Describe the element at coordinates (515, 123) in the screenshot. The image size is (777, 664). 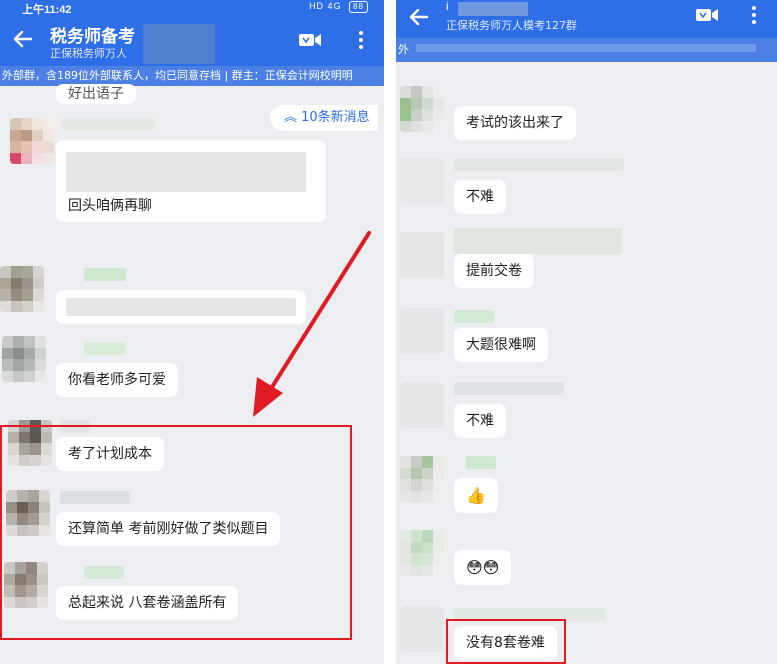
I see `message-bubble: 考试的该出来了` at that location.